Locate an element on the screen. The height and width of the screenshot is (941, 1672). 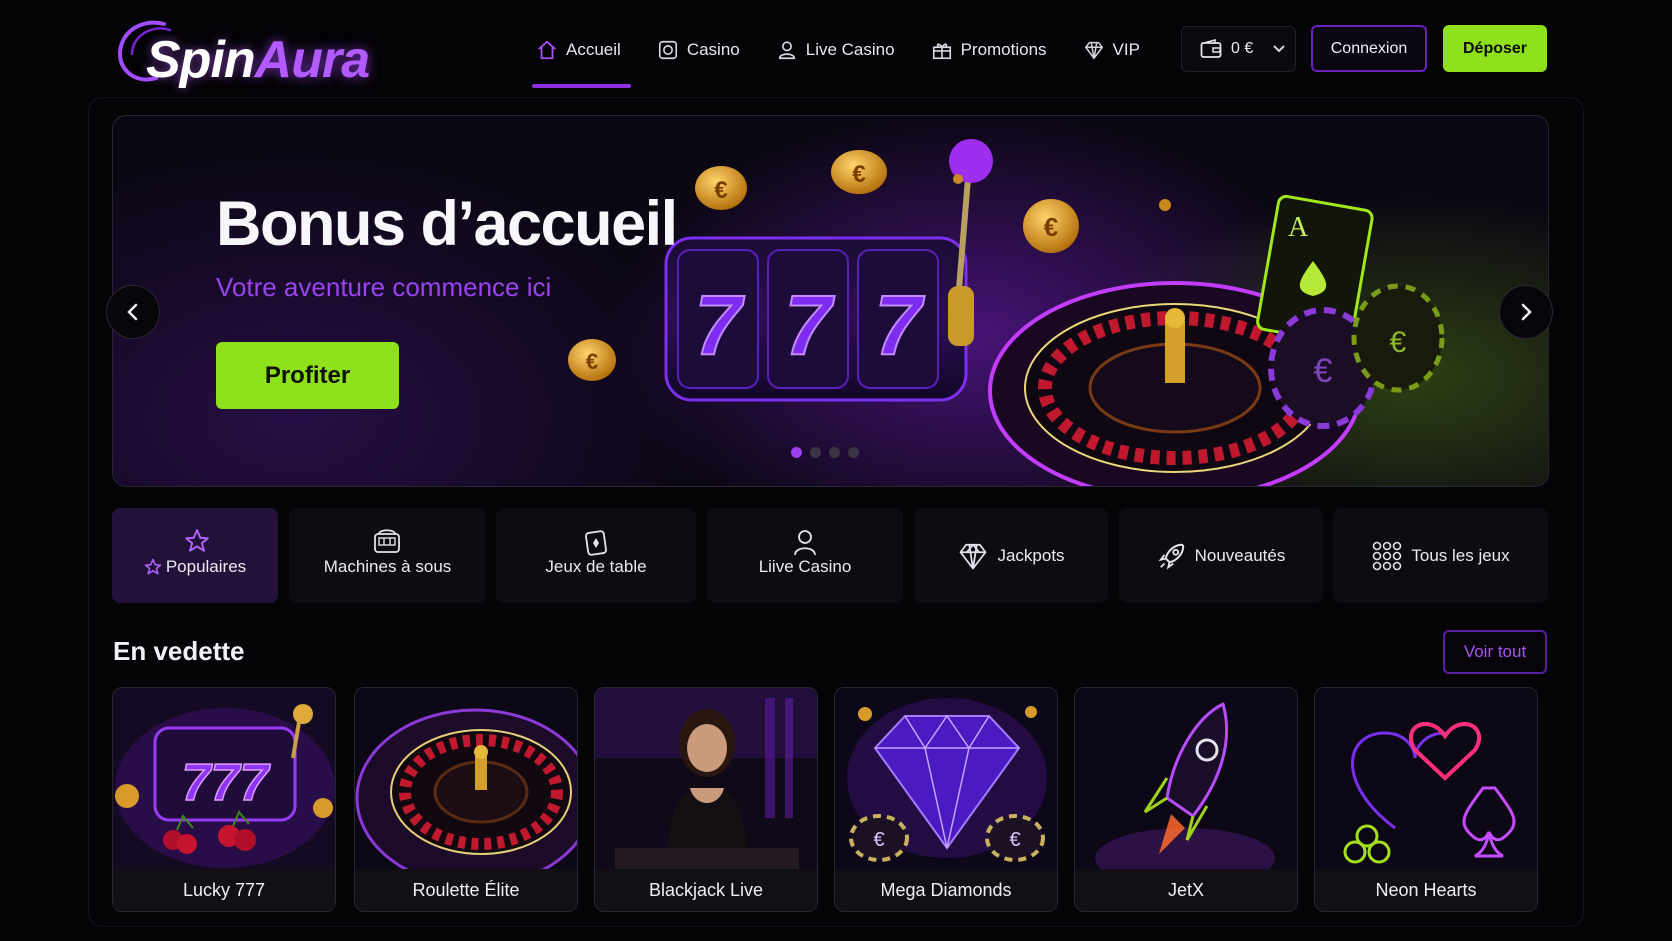
category-label: Nouveautés is located at coordinates (1240, 555).